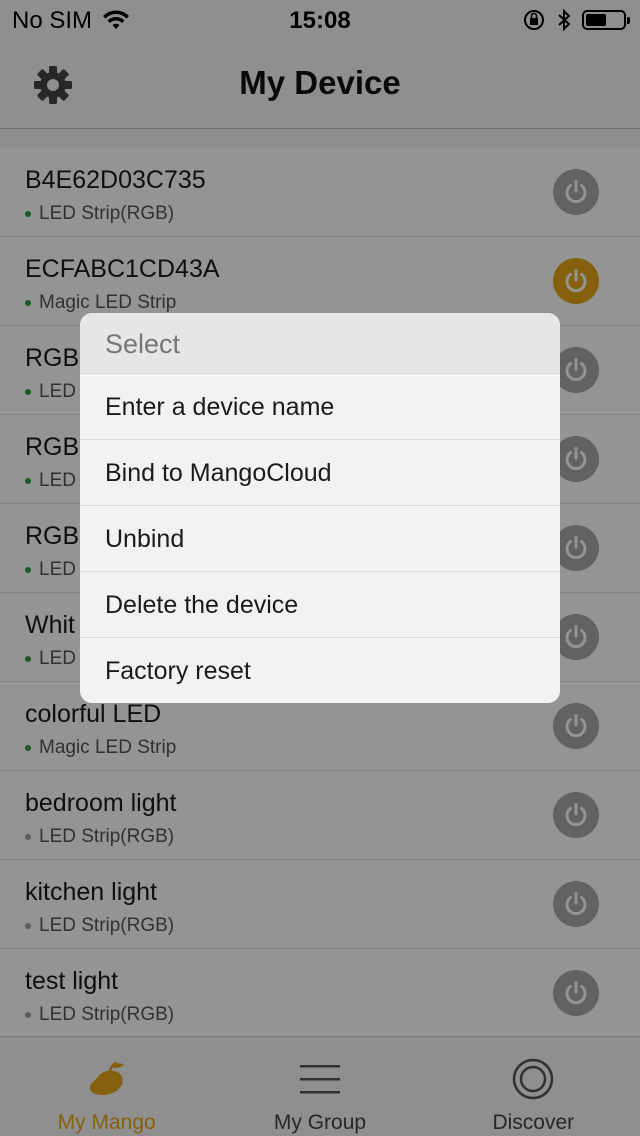  What do you see at coordinates (320, 604) in the screenshot?
I see `option-delete-device: Delete the device` at bounding box center [320, 604].